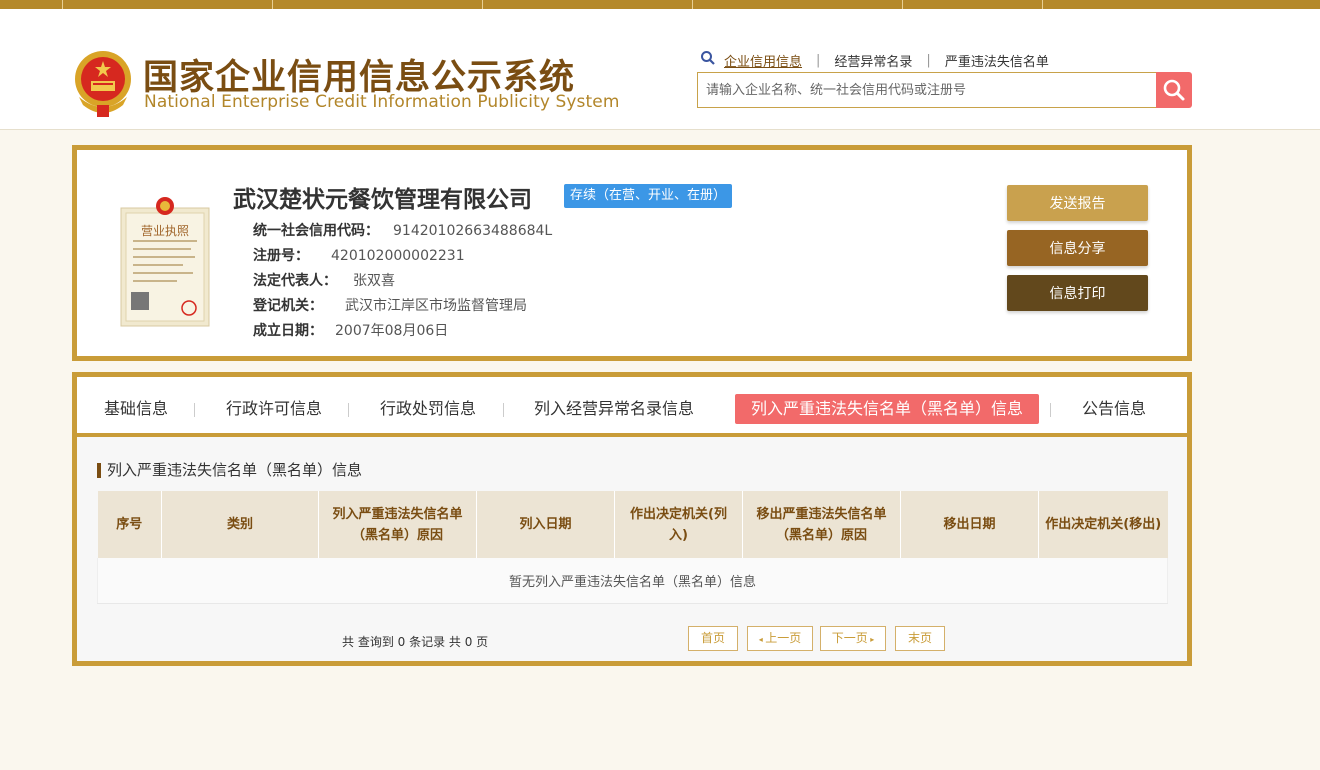 The width and height of the screenshot is (1320, 770). I want to click on empty-message: 暂无列入严重违法失信名单（黑名单）信息, so click(632, 581).